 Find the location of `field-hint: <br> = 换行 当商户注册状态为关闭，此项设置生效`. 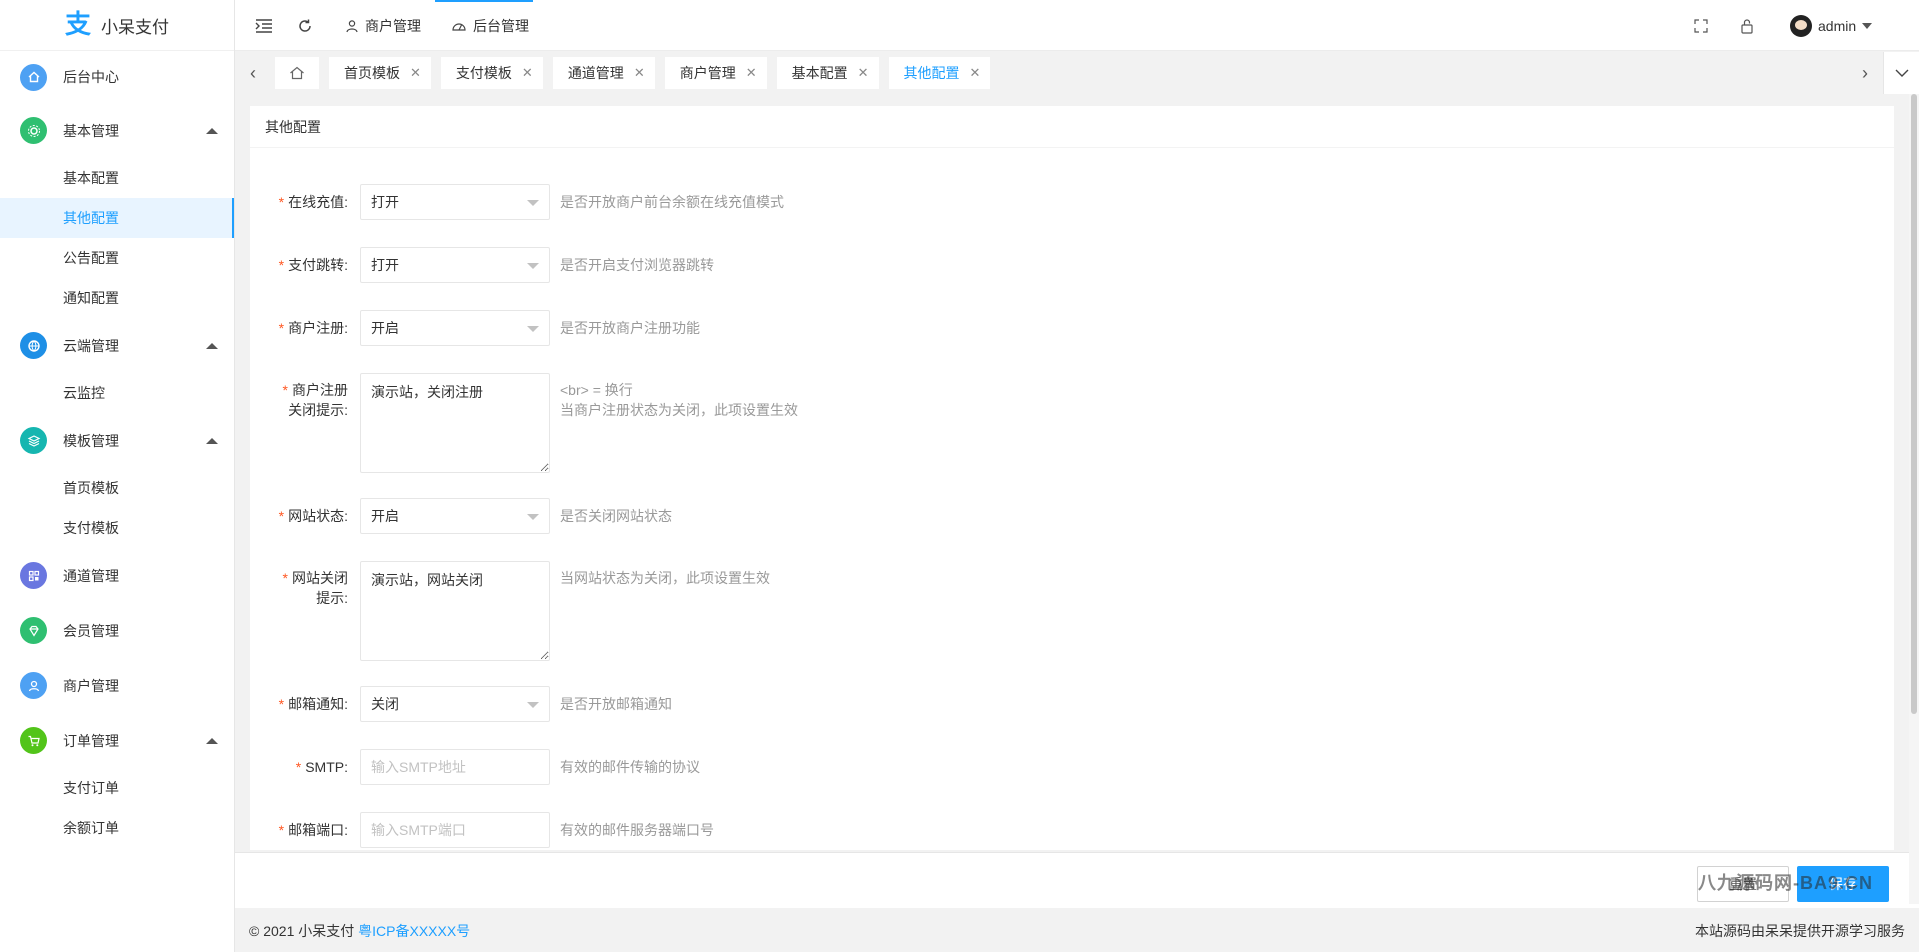

field-hint: <br> = 换行 当商户注册状态为关闭，此项设置生效 is located at coordinates (679, 400).